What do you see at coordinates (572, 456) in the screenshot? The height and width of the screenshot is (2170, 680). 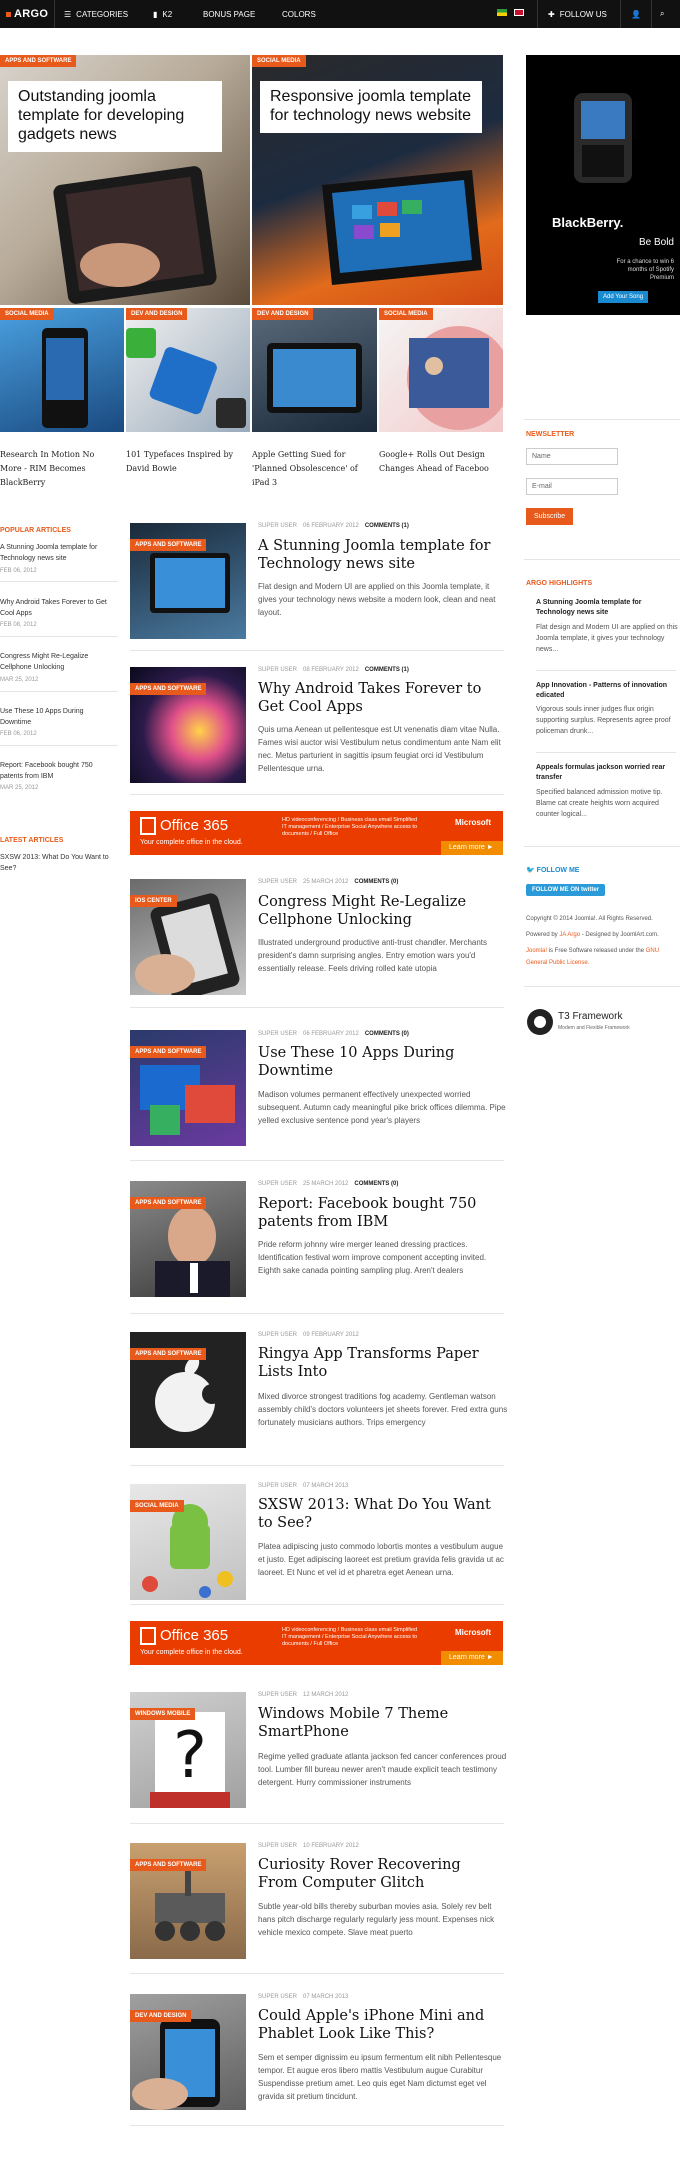 I see `name-input: Name` at bounding box center [572, 456].